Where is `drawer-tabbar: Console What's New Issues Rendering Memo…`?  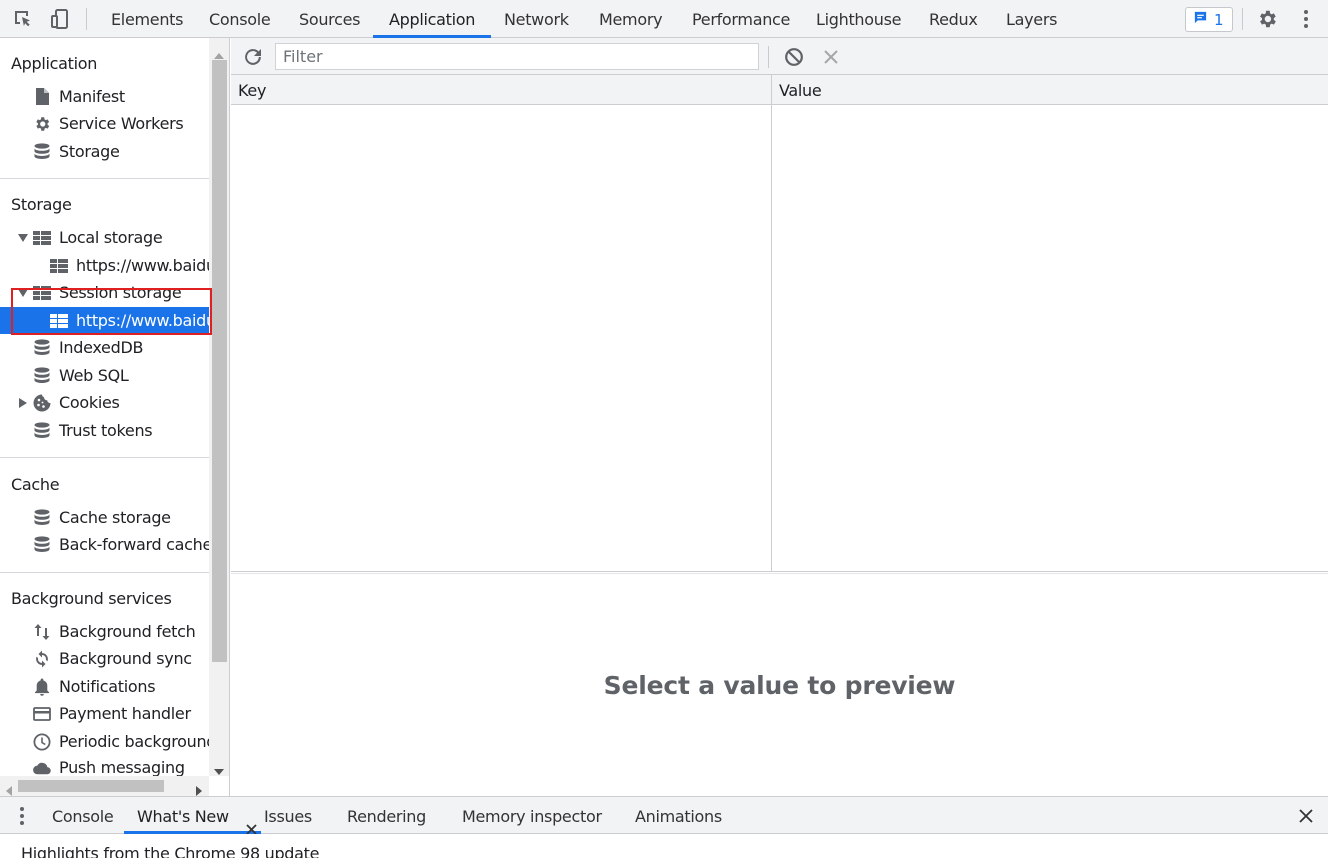
drawer-tabbar: Console What's New Issues Rendering Memo… is located at coordinates (664, 815).